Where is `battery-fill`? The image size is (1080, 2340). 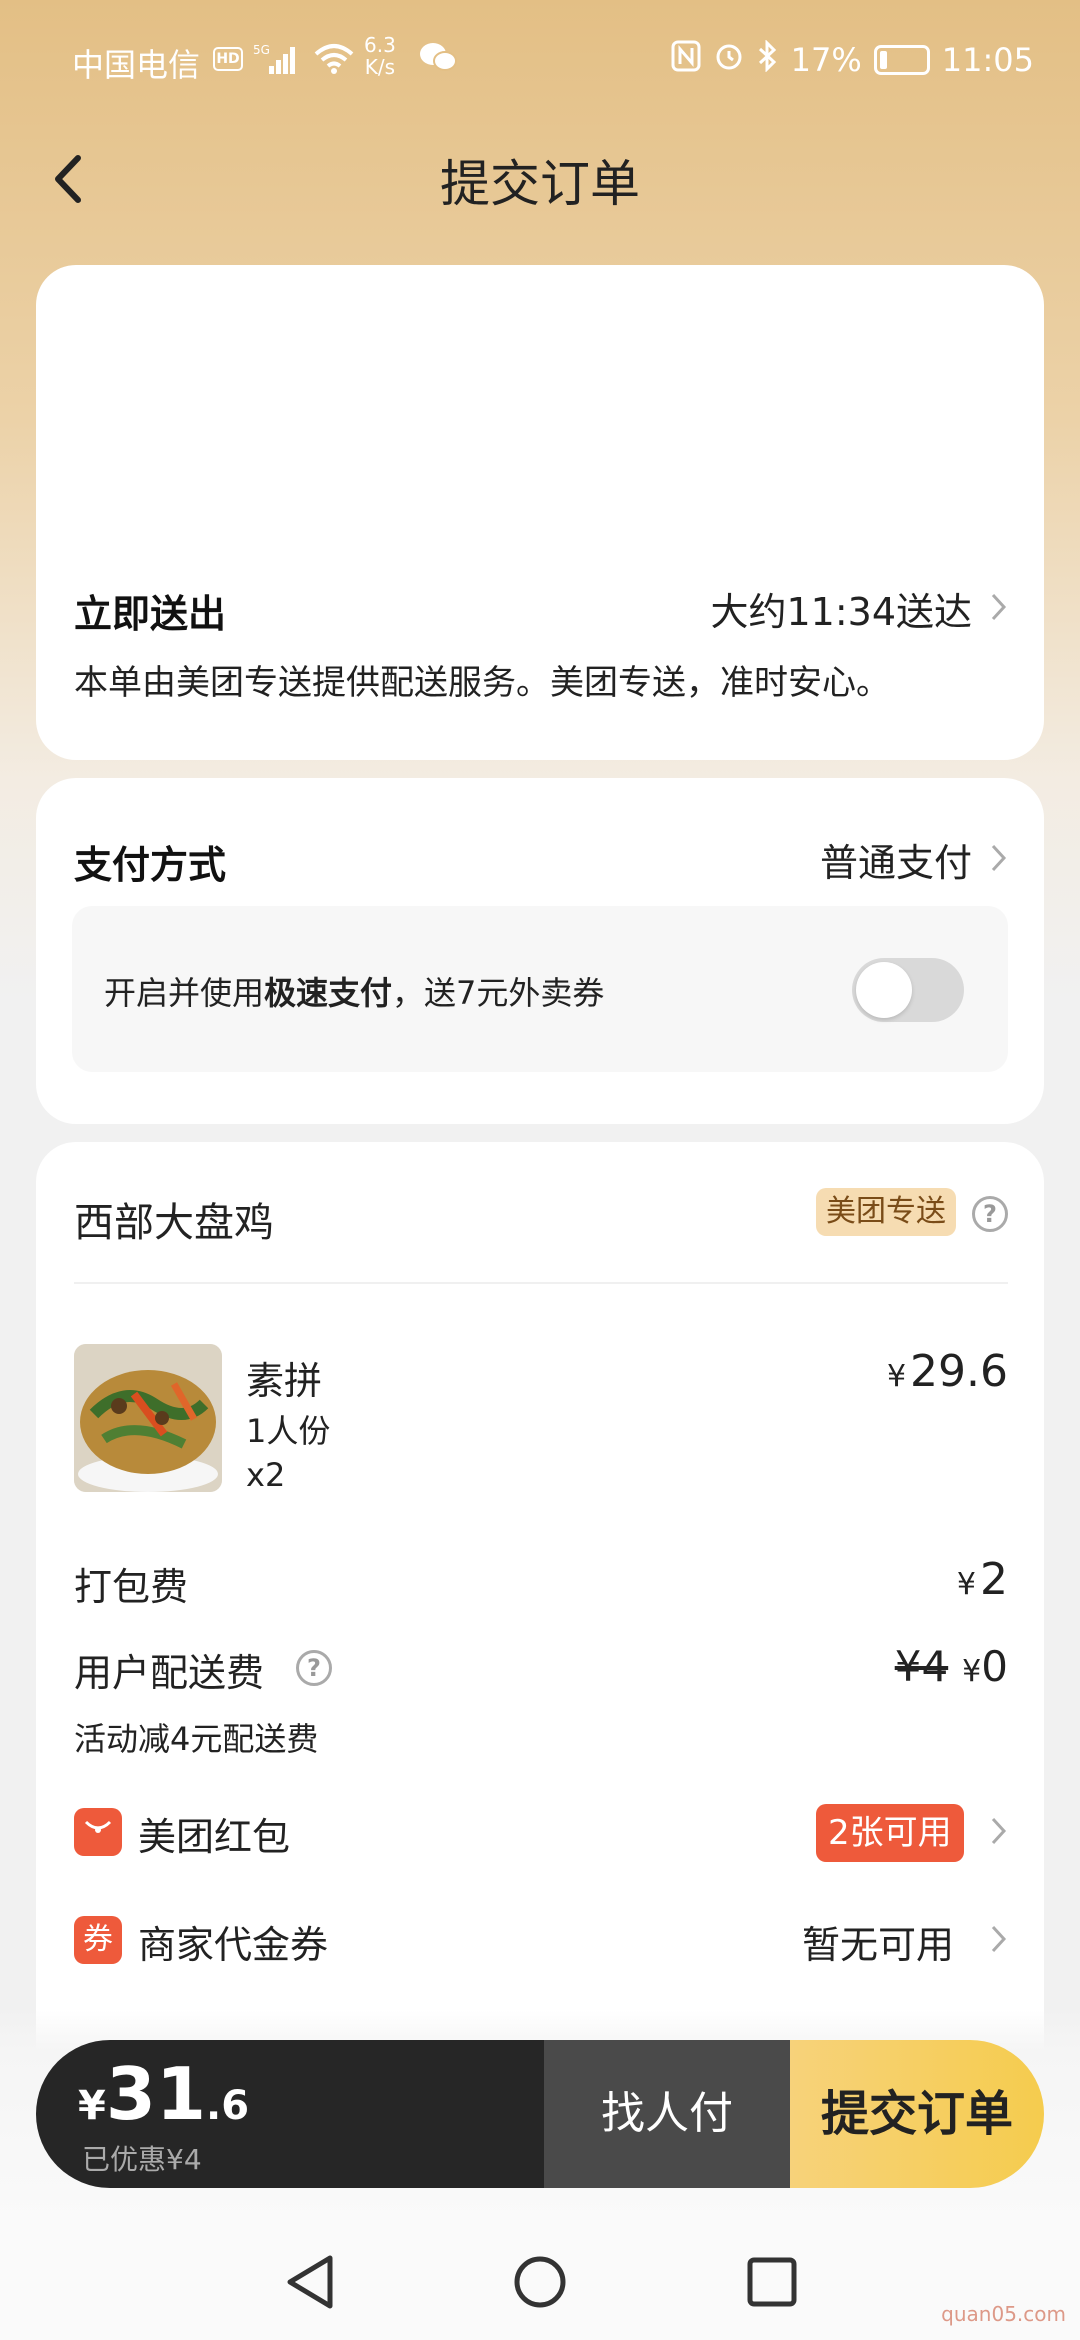 battery-fill is located at coordinates (883, 60).